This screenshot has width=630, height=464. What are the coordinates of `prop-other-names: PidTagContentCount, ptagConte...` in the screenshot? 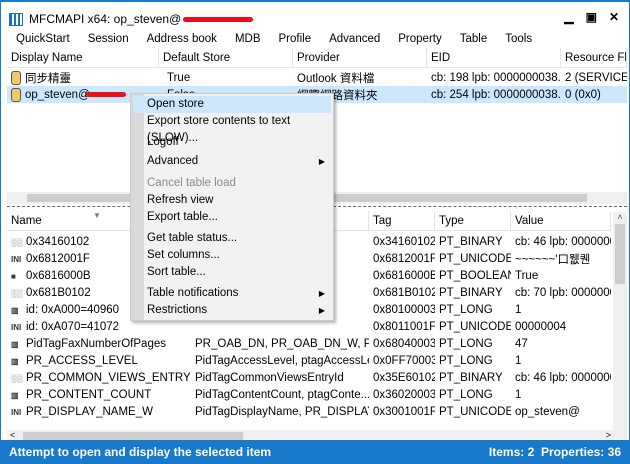 It's located at (282, 394).